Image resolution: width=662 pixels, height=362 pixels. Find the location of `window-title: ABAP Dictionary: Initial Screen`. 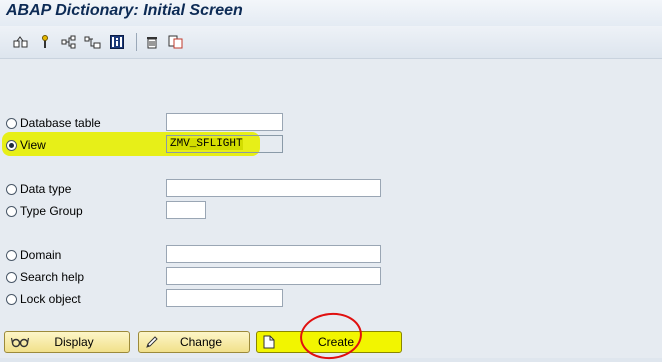

window-title: ABAP Dictionary: Initial Screen is located at coordinates (124, 10).